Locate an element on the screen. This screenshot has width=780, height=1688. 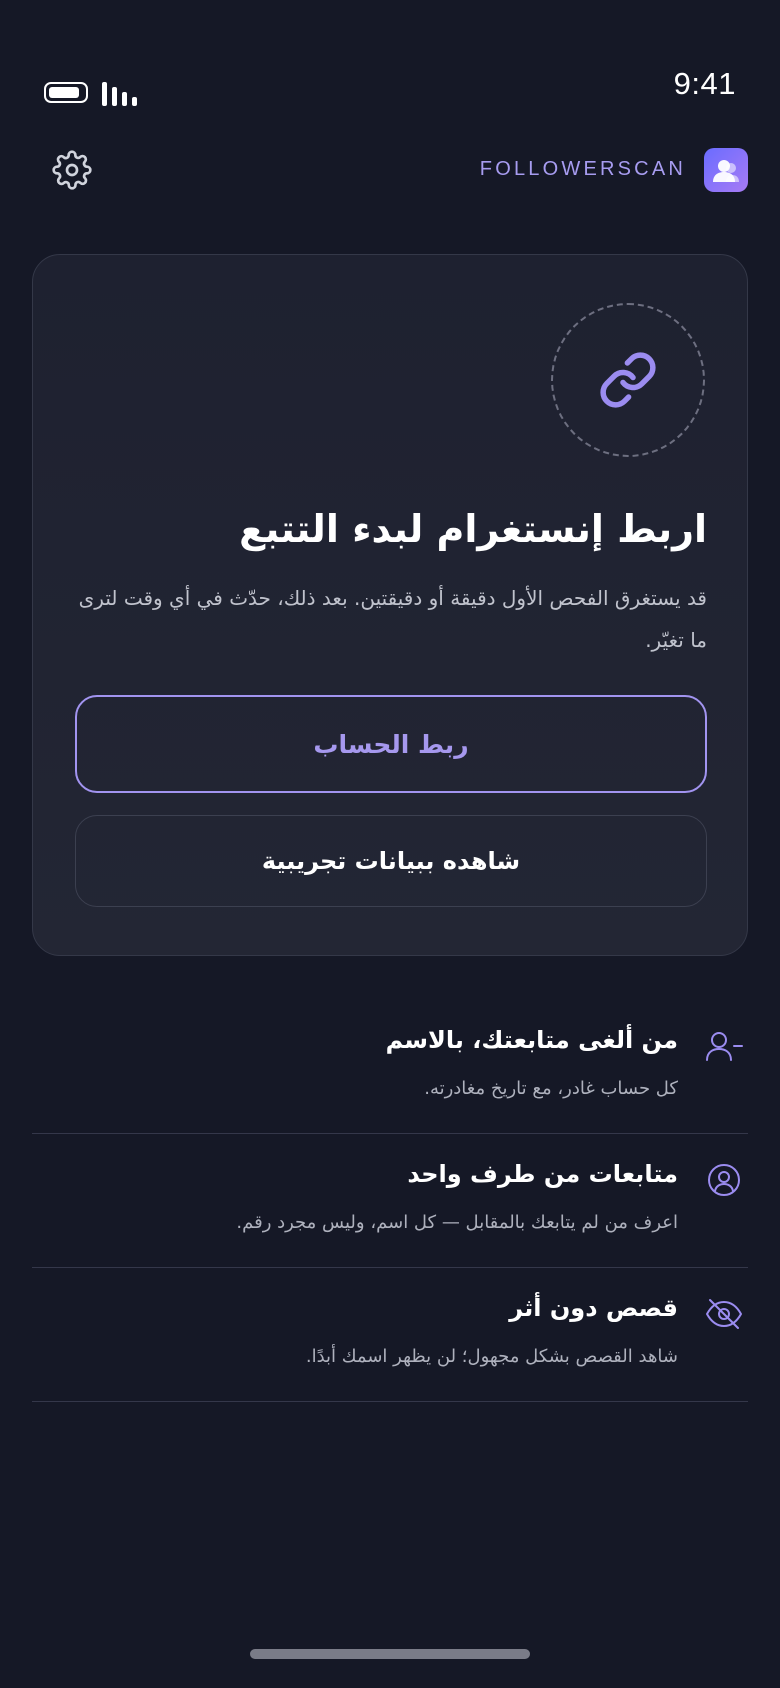
brand-name: FOLLOWERSCAN is located at coordinates (582, 169).